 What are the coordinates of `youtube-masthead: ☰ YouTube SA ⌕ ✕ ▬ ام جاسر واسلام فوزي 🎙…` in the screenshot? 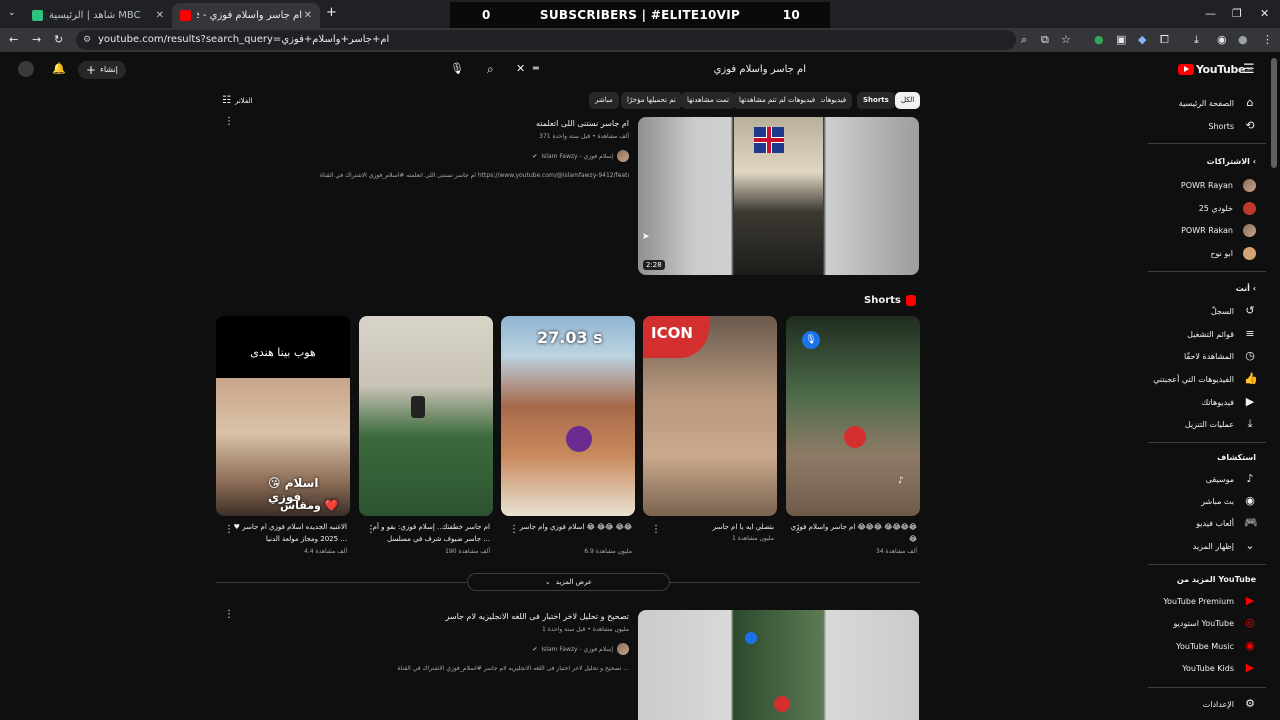 It's located at (640, 70).